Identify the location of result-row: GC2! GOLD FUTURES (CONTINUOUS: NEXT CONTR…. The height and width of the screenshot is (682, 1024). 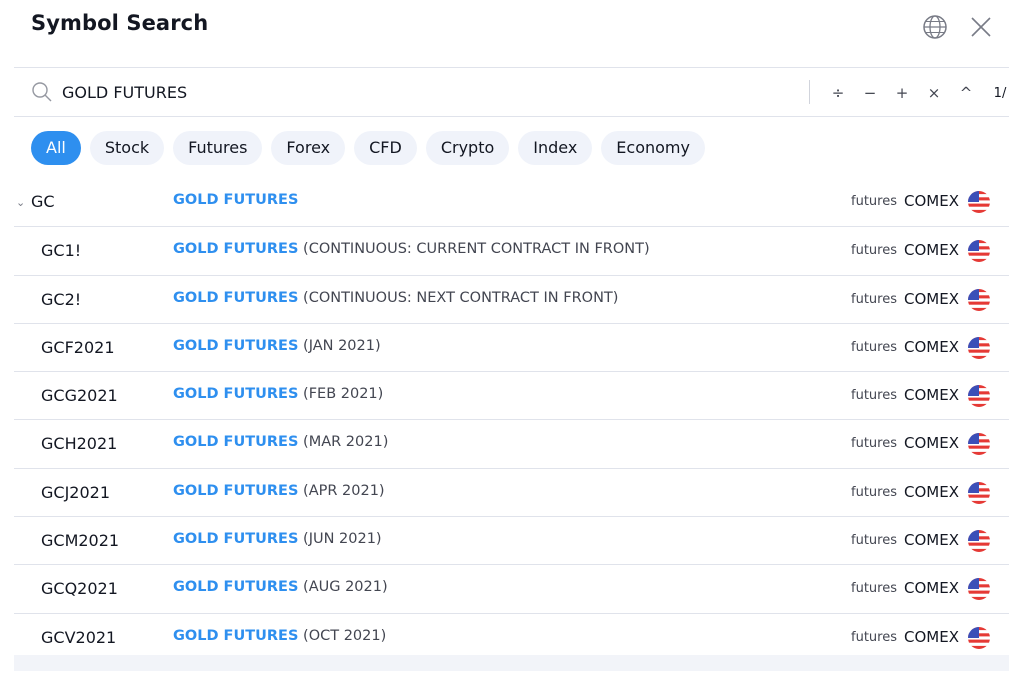
(511, 300).